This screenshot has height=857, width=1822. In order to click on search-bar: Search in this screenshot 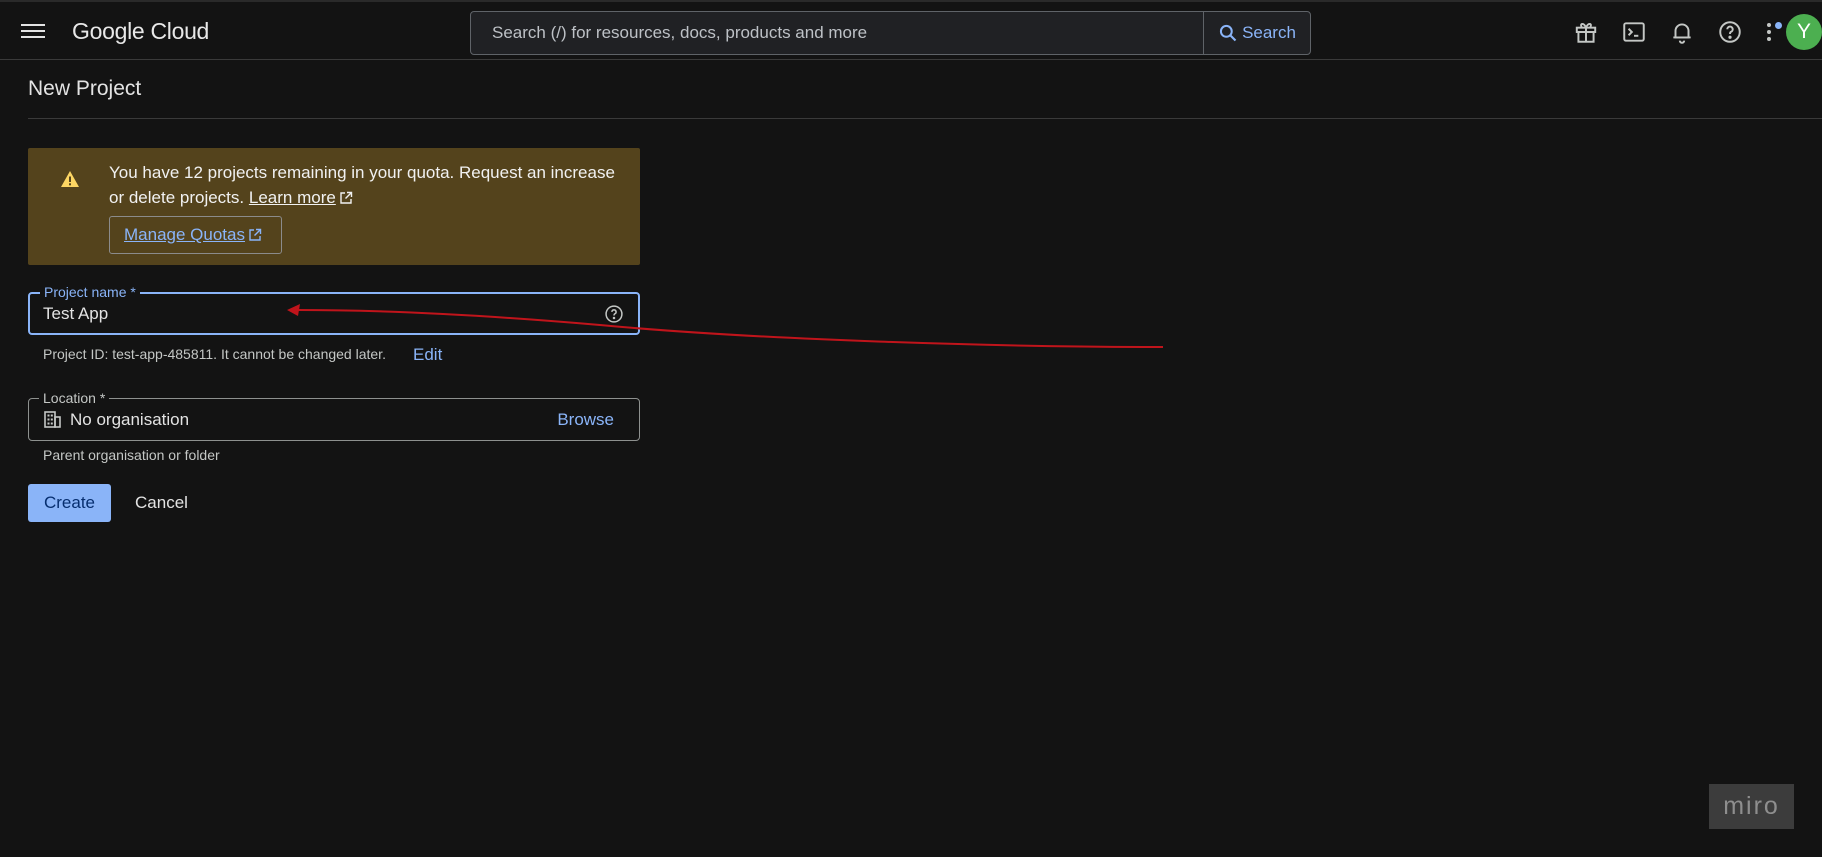, I will do `click(890, 33)`.